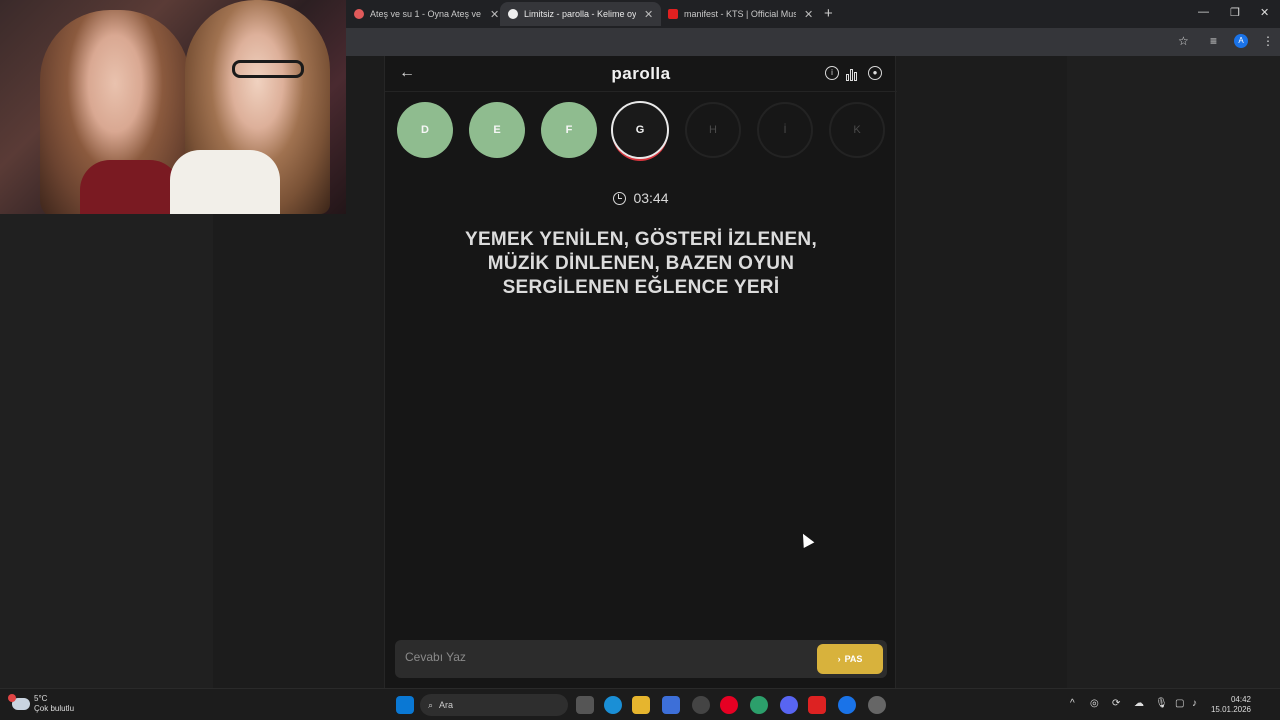 The image size is (1280, 720). Describe the element at coordinates (875, 73) in the screenshot. I see `profile-icon: ●` at that location.